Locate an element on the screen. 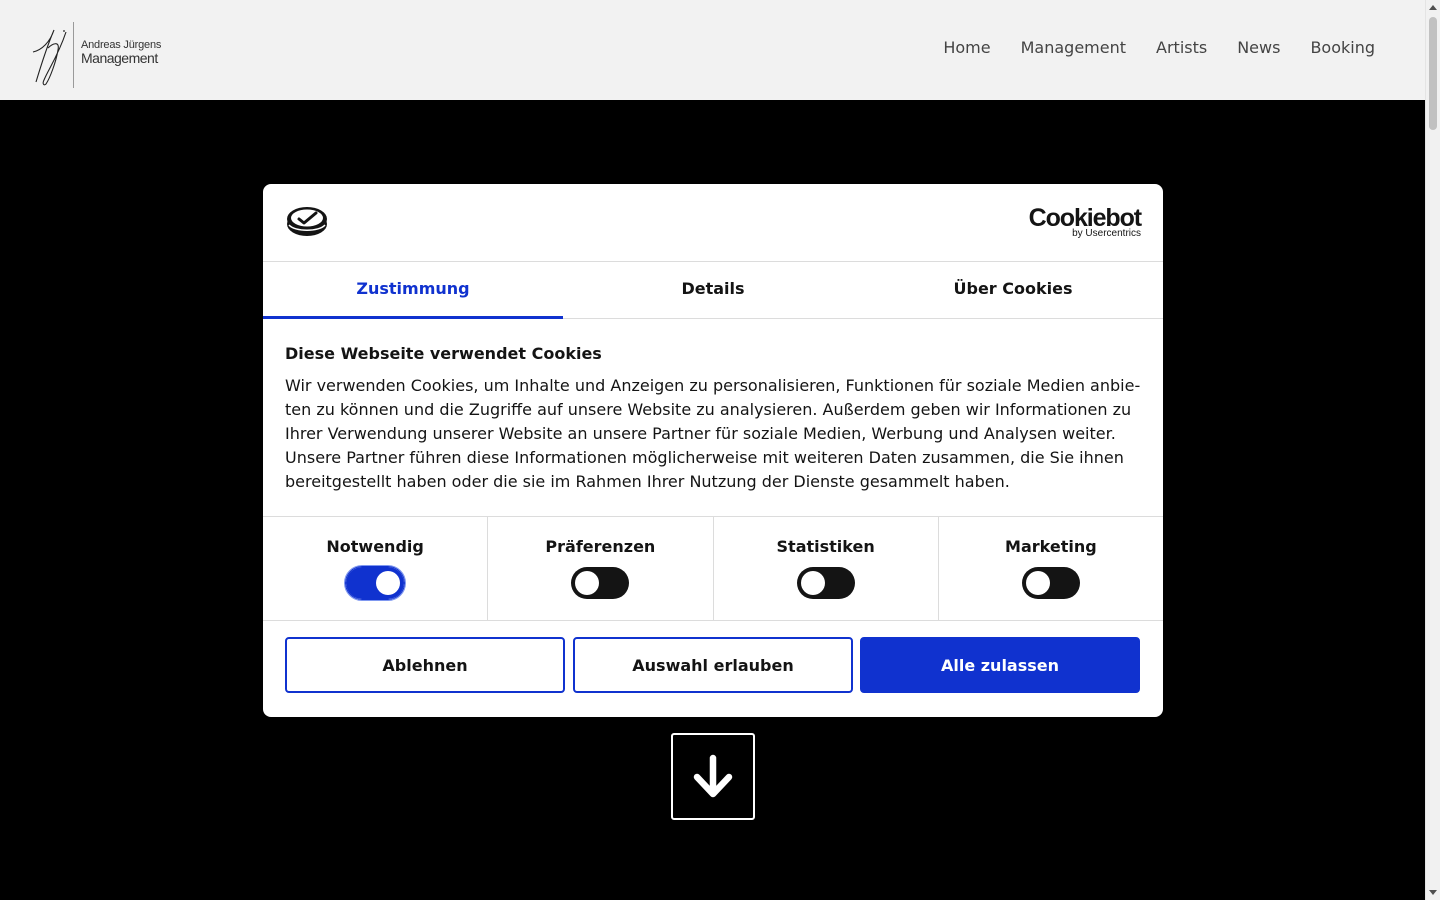  category-notwendig: Notwendig is located at coordinates (376, 568).